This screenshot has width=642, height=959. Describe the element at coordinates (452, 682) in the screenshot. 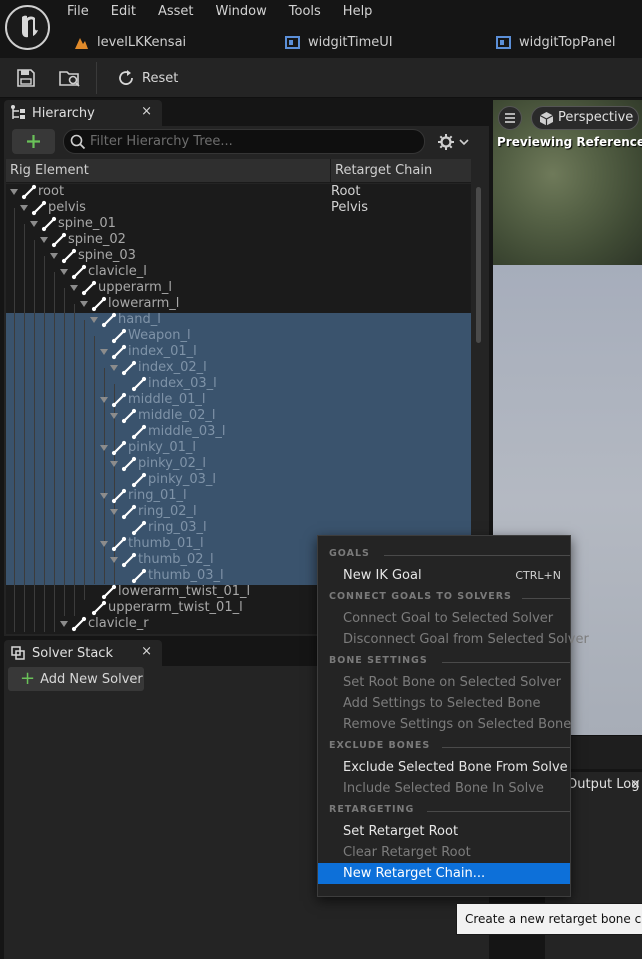

I see `menu-item-label: Set Root Bone on Selected Solver` at that location.